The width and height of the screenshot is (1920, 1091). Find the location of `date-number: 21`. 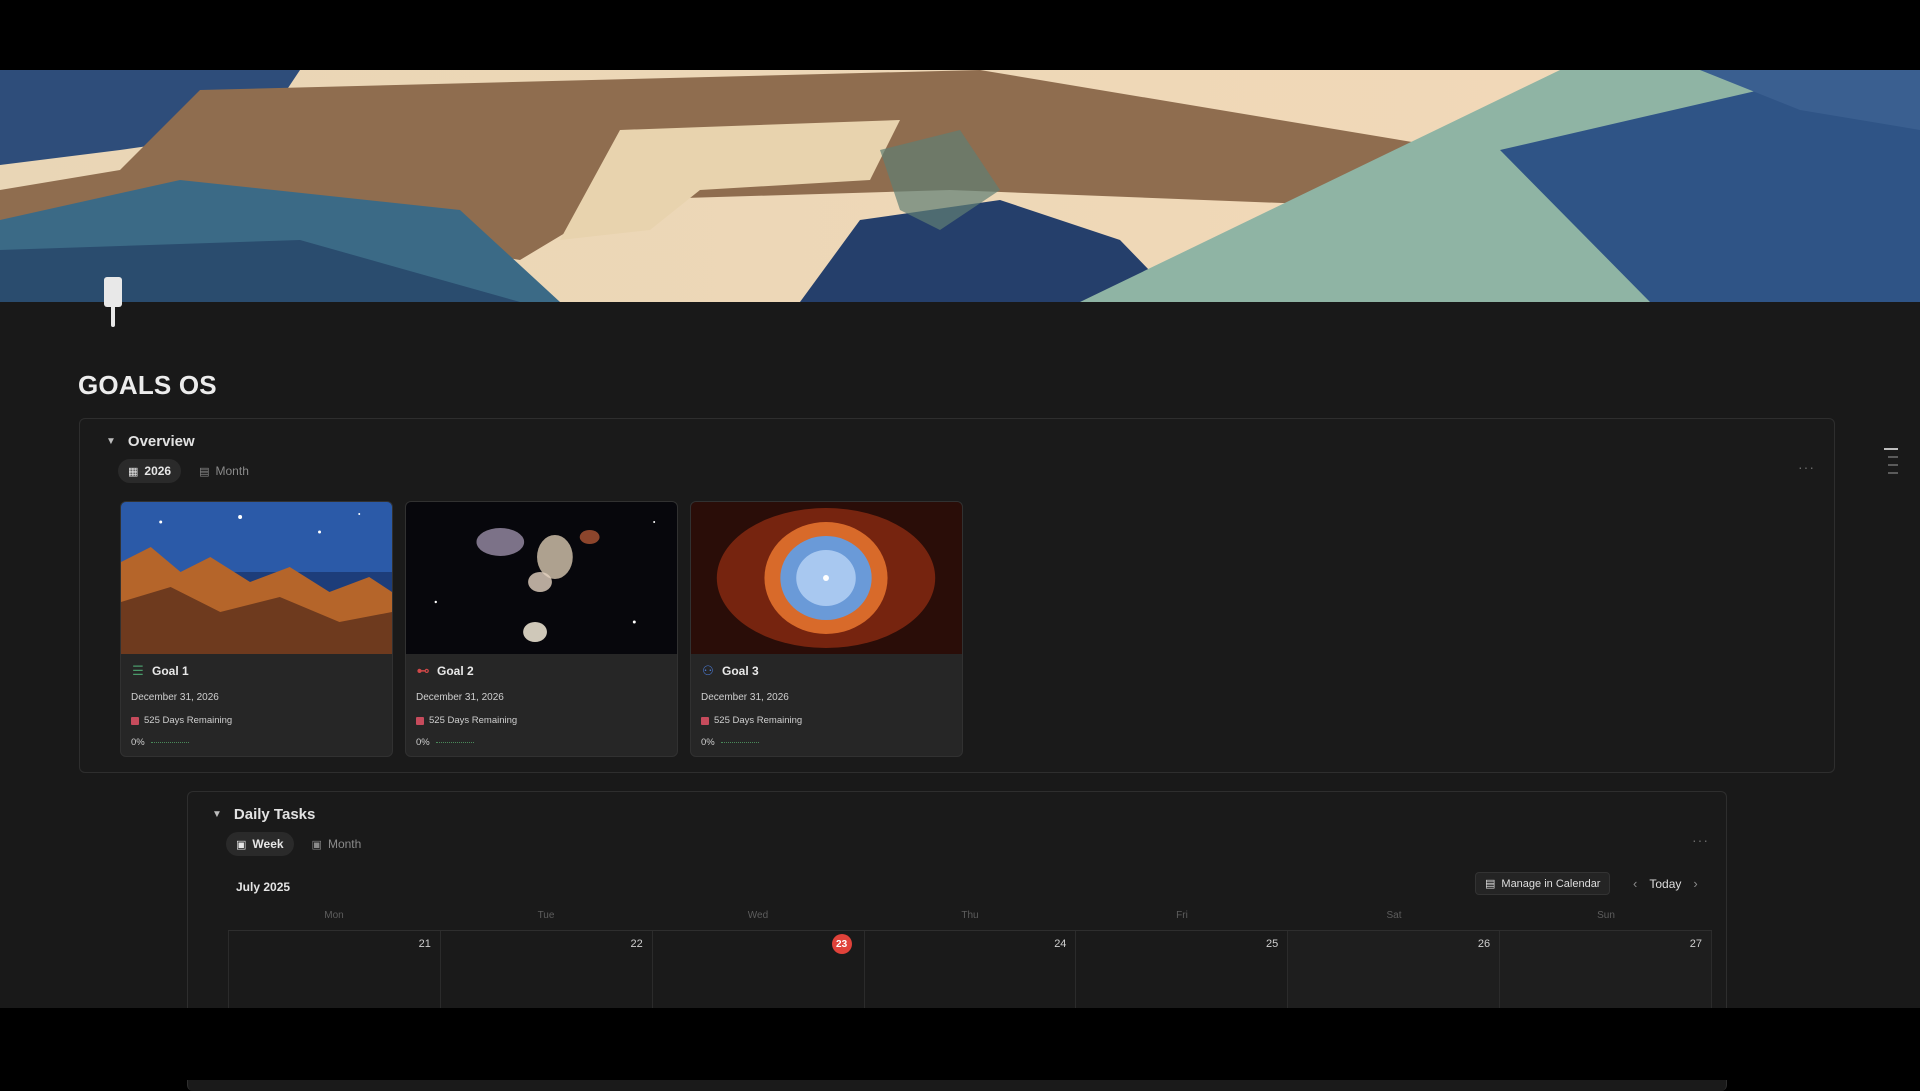

date-number: 21 is located at coordinates (424, 944).